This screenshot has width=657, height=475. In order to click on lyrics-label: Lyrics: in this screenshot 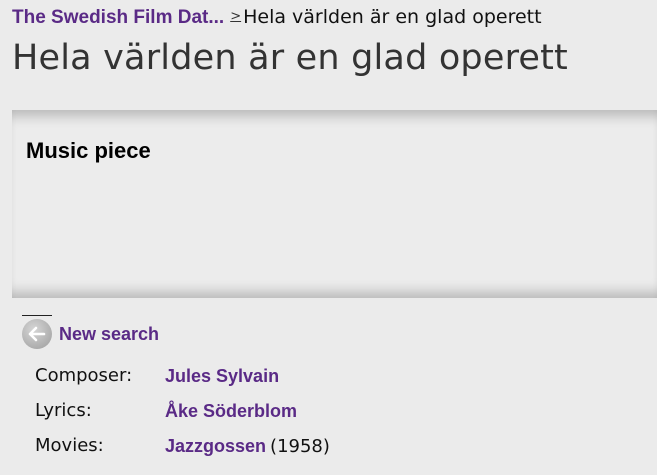, I will do `click(63, 410)`.